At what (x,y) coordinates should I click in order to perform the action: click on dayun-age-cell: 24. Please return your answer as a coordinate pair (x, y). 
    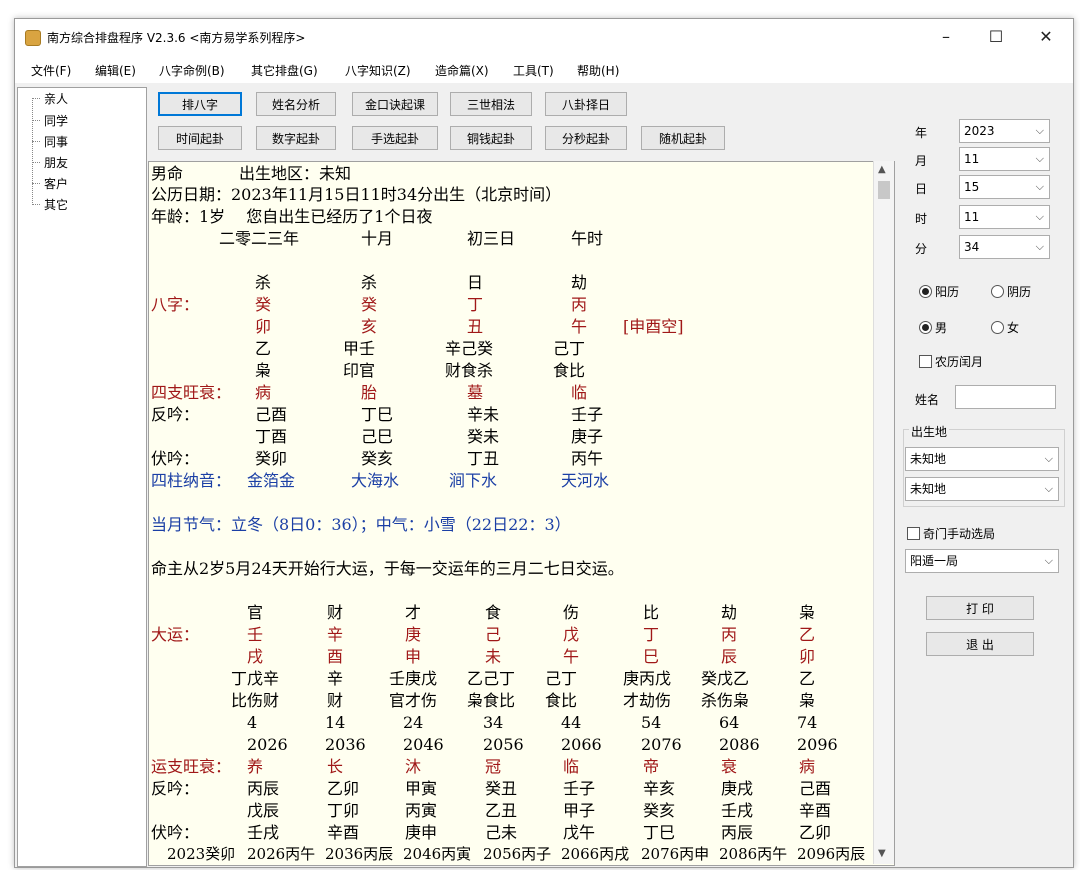
    Looking at the image, I should click on (413, 722).